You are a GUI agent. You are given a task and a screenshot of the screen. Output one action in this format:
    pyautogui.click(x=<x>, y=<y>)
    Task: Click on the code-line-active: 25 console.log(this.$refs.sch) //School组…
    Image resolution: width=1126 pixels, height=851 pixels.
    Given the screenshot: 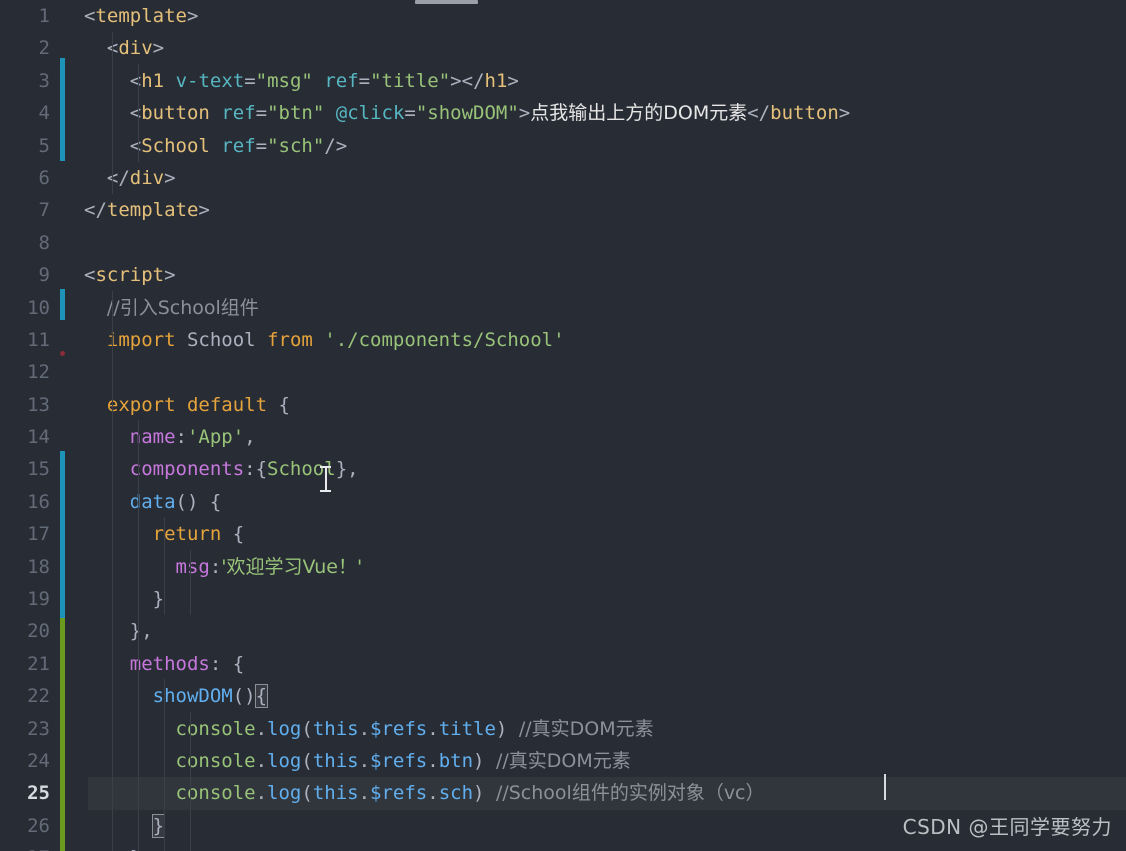 What is the action you would take?
    pyautogui.click(x=563, y=793)
    